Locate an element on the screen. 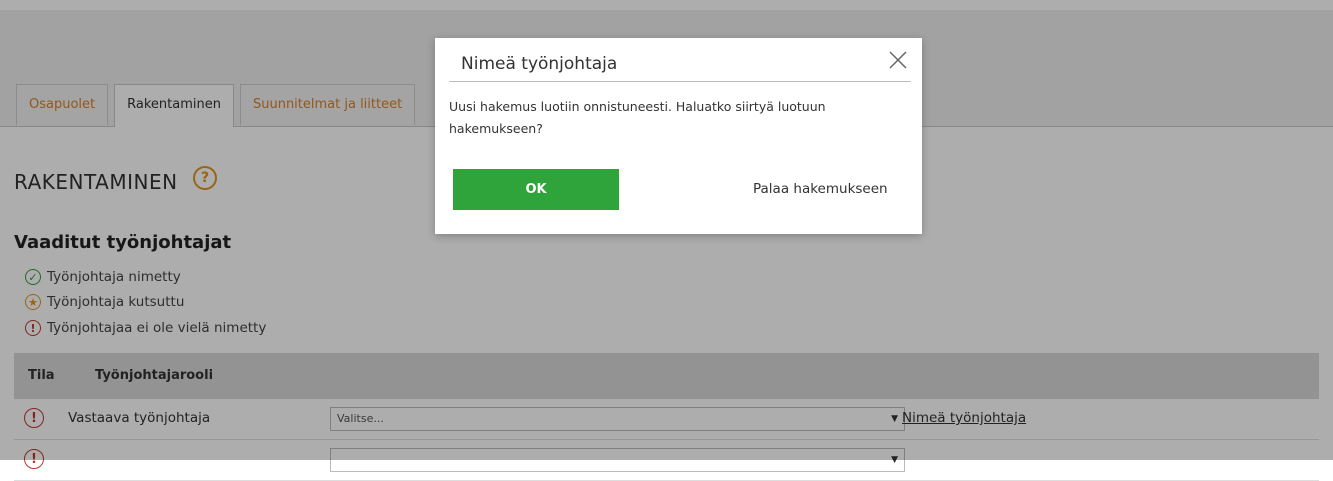  close-icon is located at coordinates (898, 60).